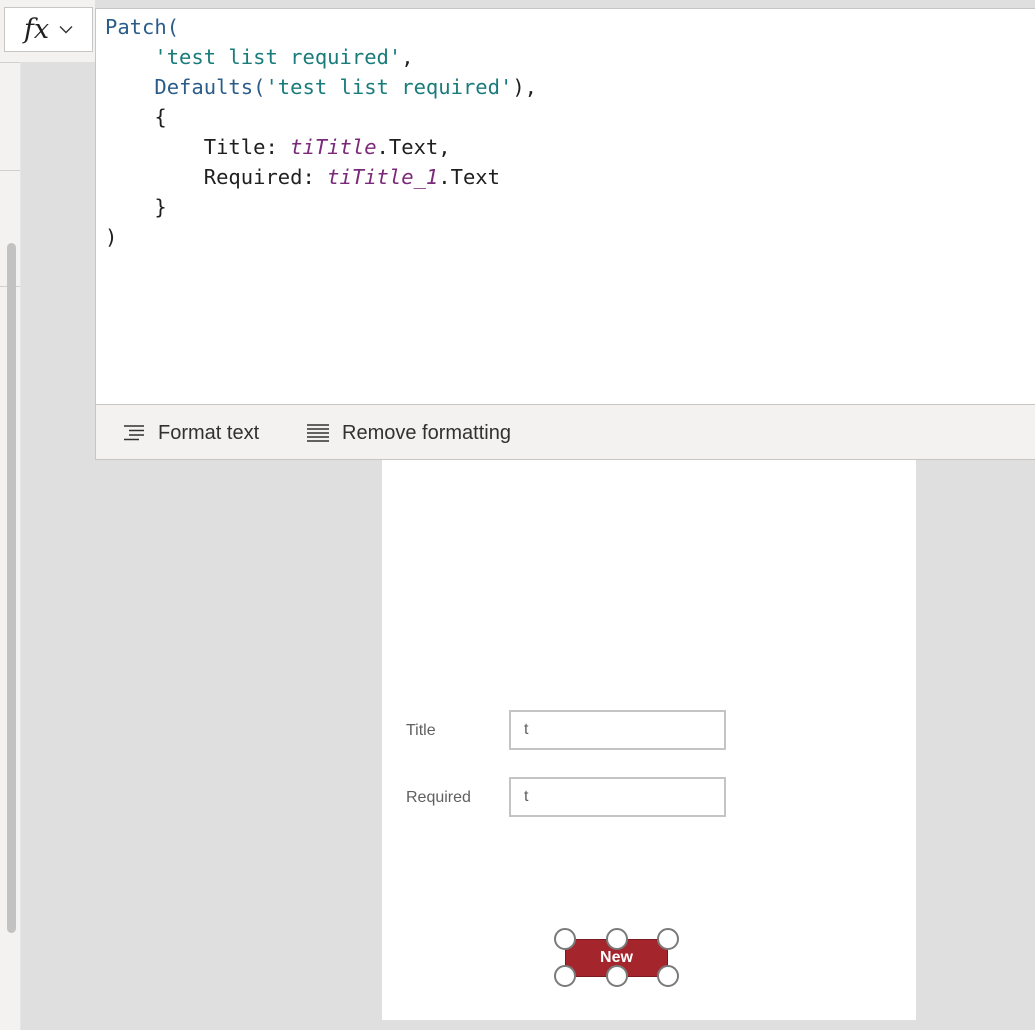 Image resolution: width=1035 pixels, height=1030 pixels. Describe the element at coordinates (321, 207) in the screenshot. I see `code-line: }` at that location.